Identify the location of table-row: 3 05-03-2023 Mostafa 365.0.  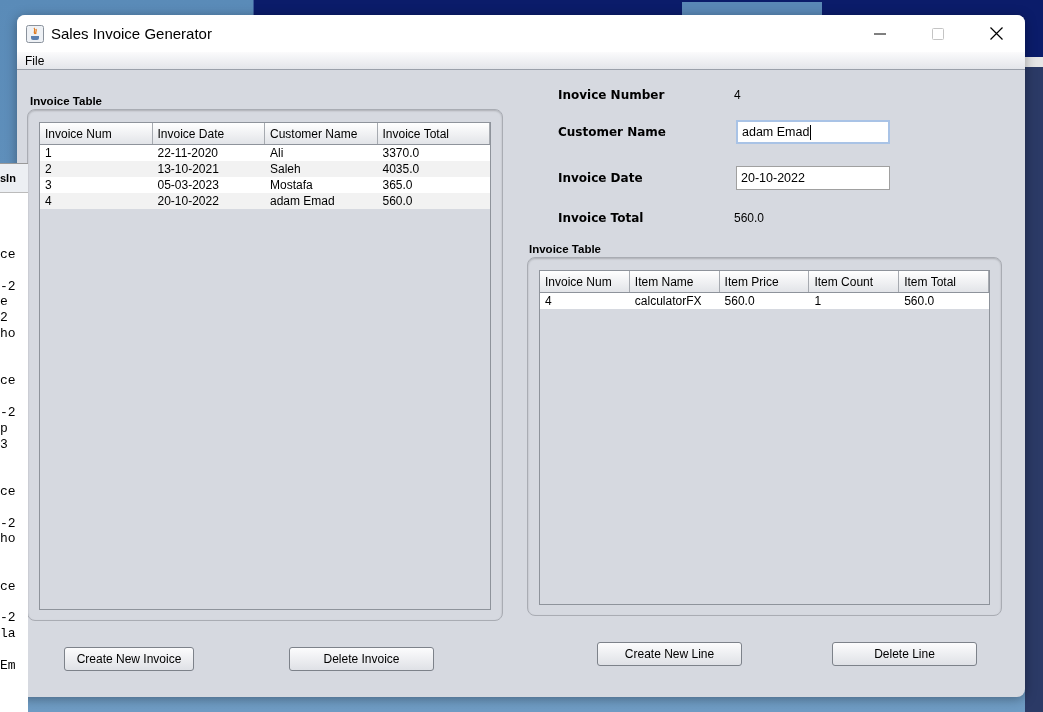
(265, 185).